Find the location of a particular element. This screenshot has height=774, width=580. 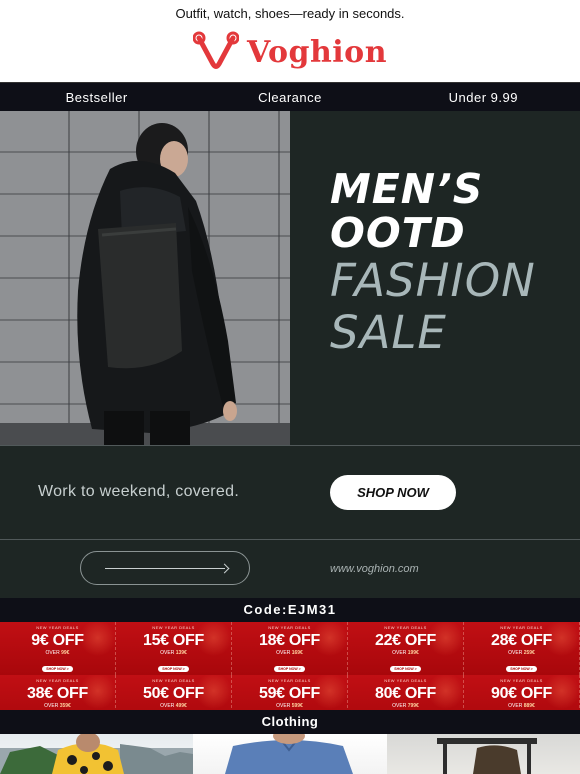

category-nav: Bestseller Clearance Under 9.99 is located at coordinates (290, 96).